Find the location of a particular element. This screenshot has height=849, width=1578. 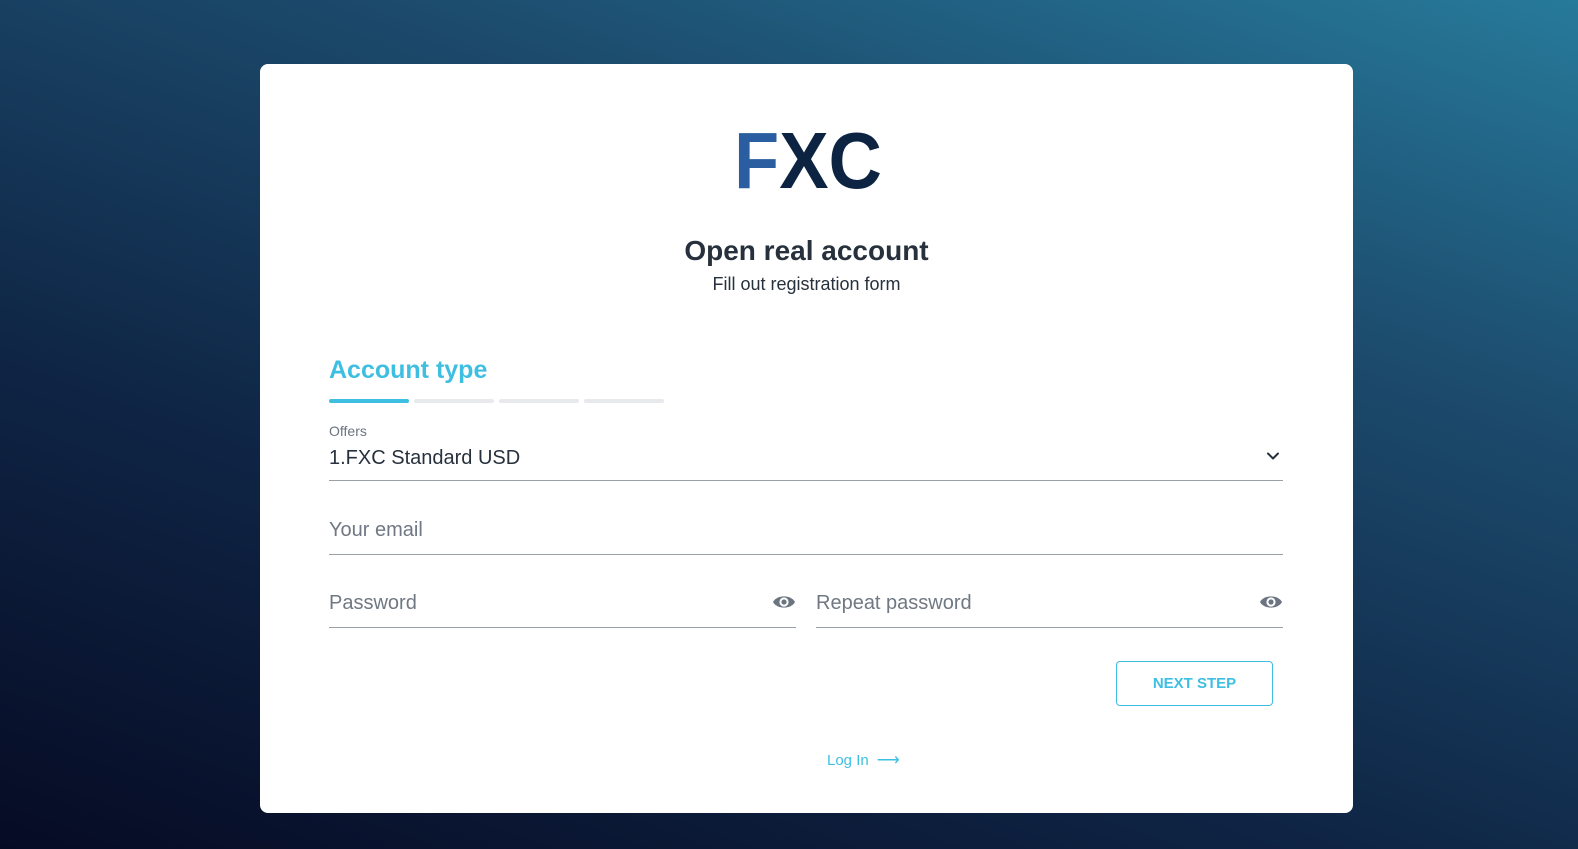

login-label: Log In is located at coordinates (848, 760).